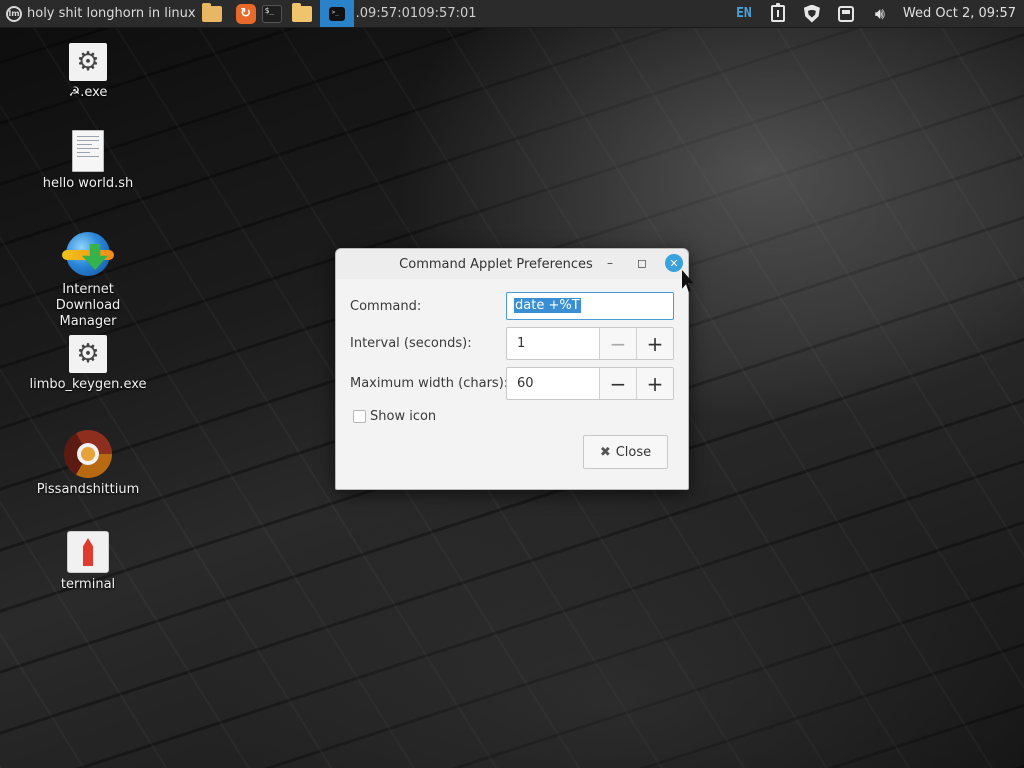 This screenshot has width=1024, height=768. Describe the element at coordinates (590, 306) in the screenshot. I see `command-input: date +%T` at that location.